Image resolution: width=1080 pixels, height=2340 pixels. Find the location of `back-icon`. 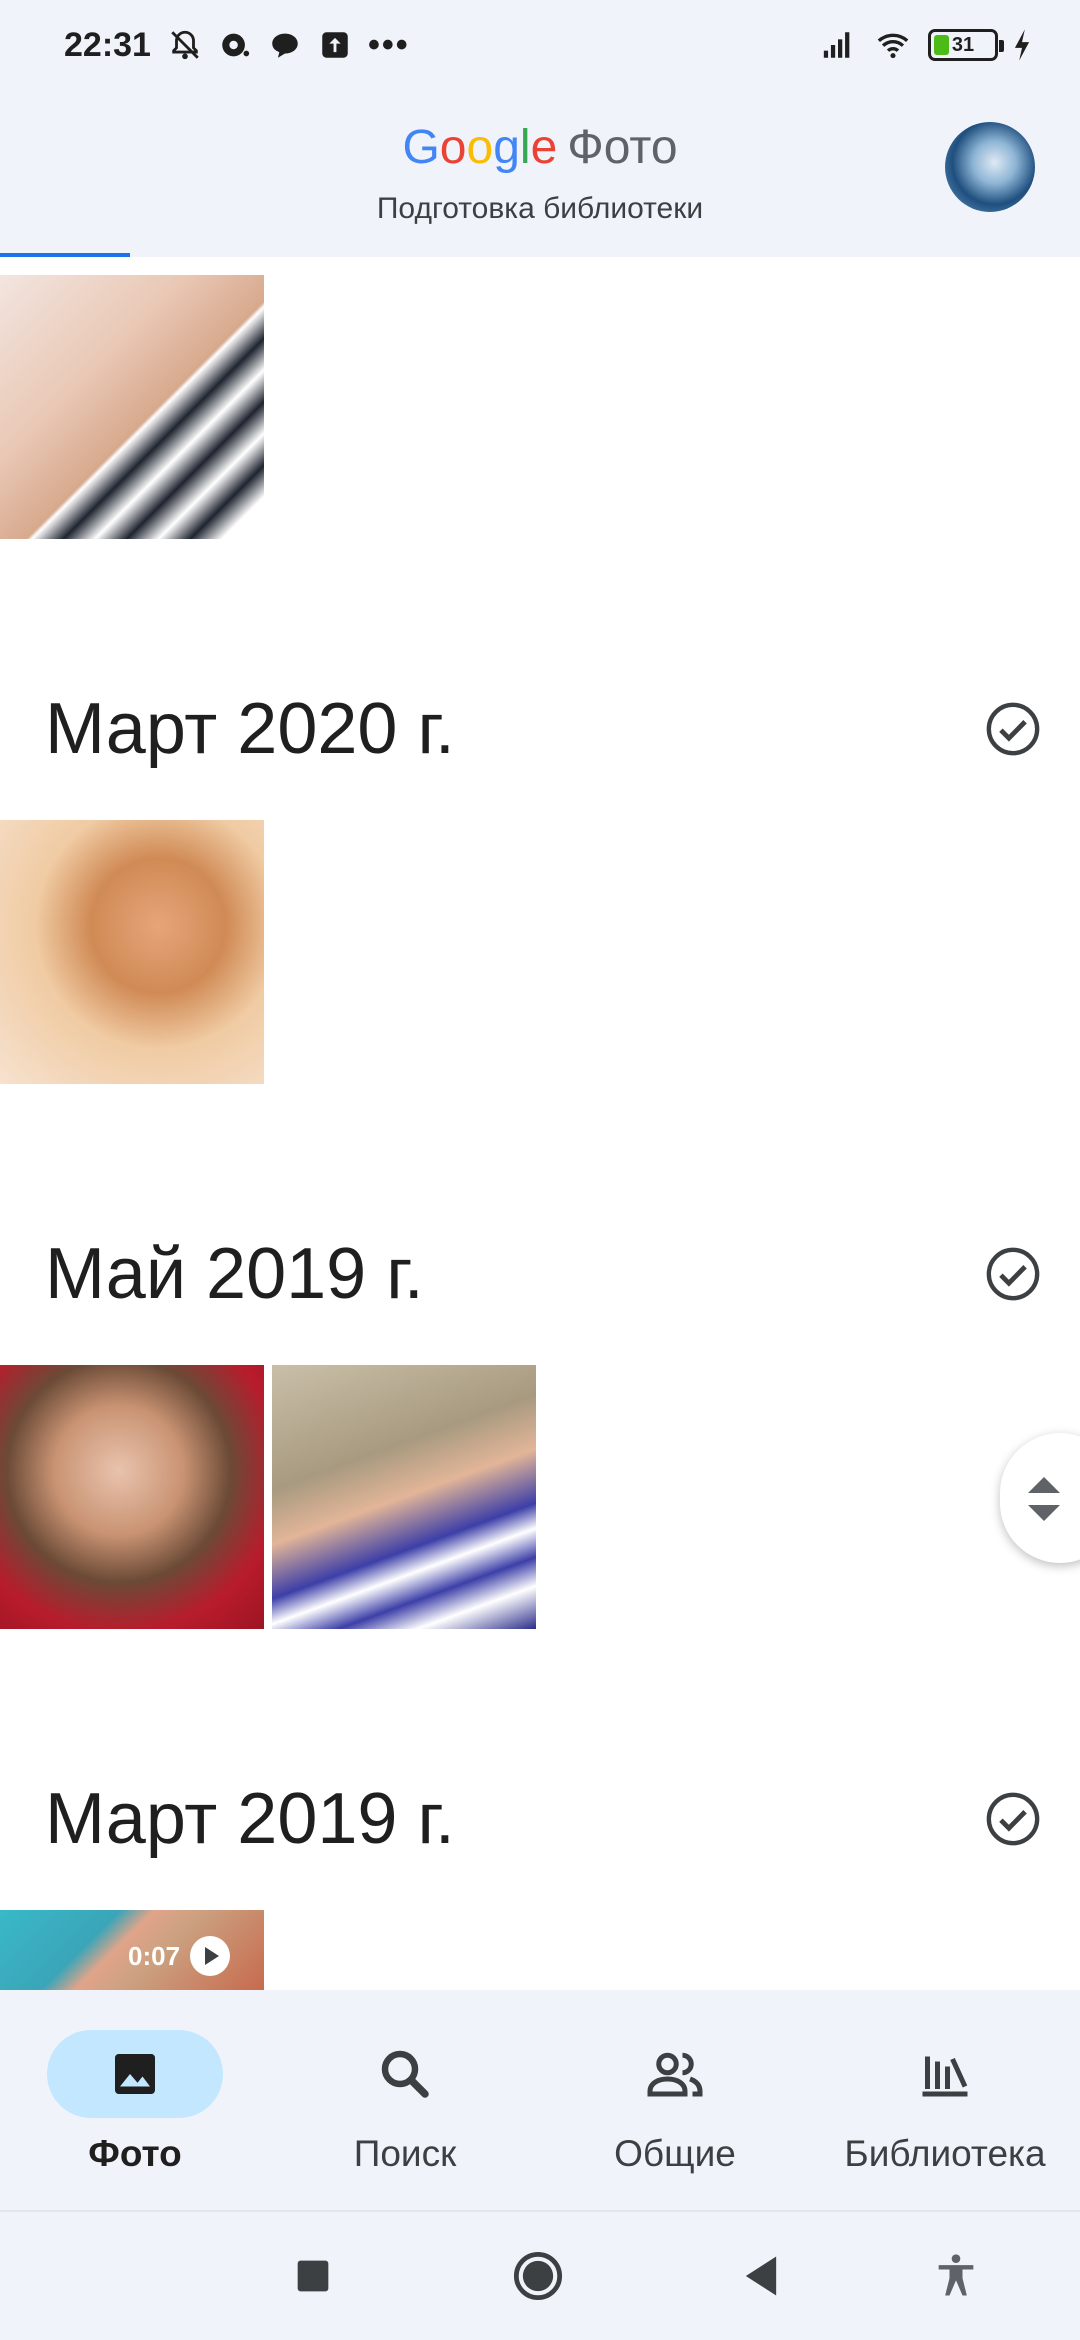

back-icon is located at coordinates (761, 2276).